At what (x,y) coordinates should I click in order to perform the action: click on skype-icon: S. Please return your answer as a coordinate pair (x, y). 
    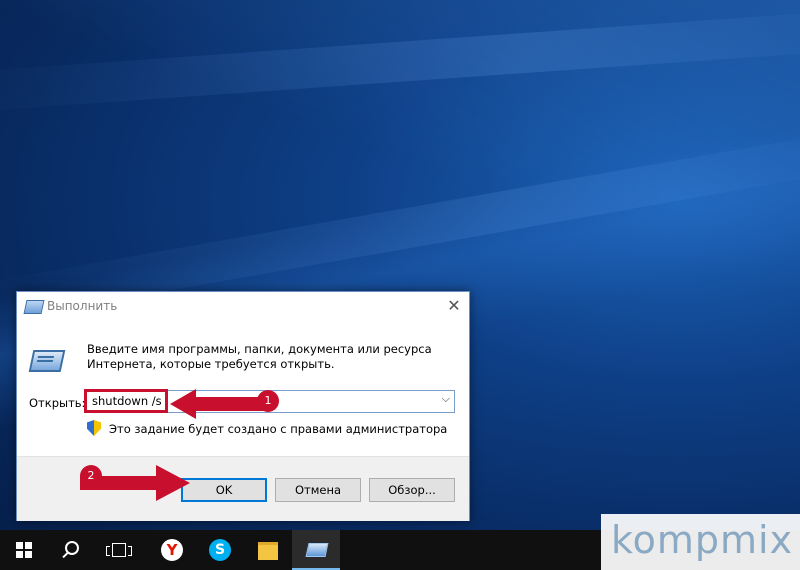
    Looking at the image, I should click on (220, 550).